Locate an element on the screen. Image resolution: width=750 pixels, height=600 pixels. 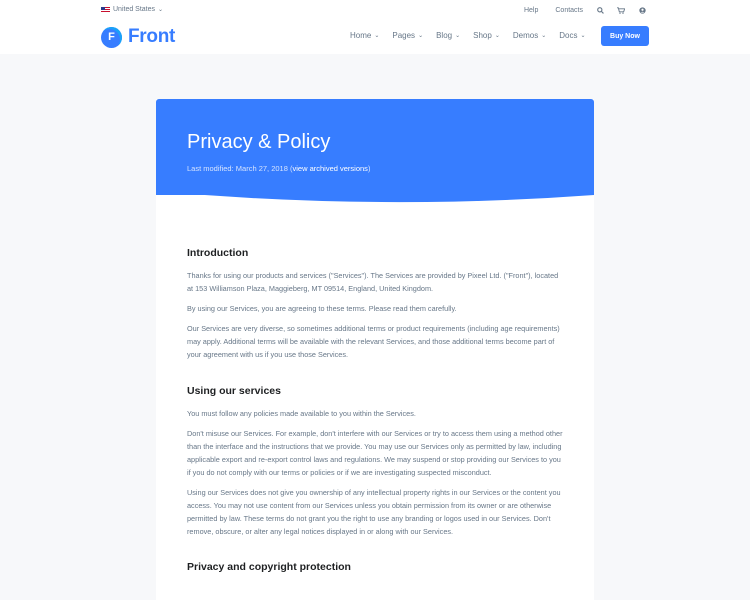
language-label: United States is located at coordinates (134, 9).